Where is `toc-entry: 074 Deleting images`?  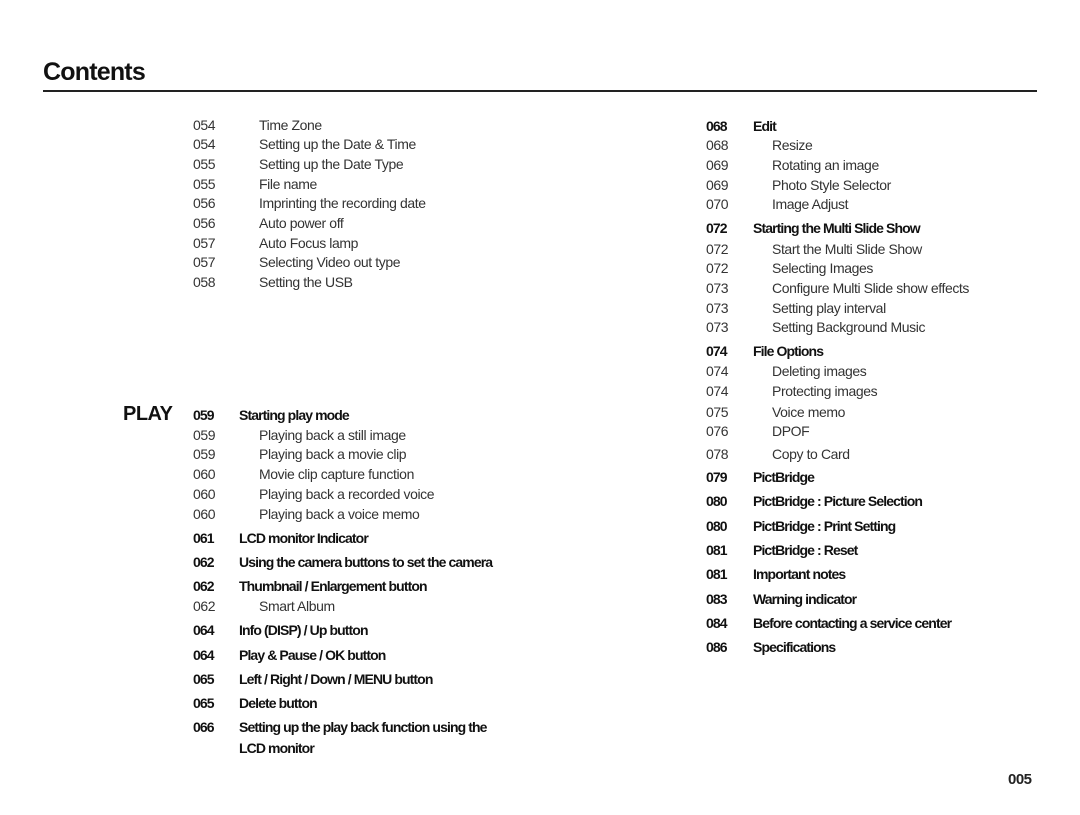
toc-entry: 074 Deleting images is located at coordinates (876, 371).